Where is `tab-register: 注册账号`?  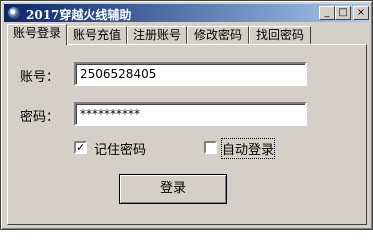 tab-register: 注册账号 is located at coordinates (157, 35).